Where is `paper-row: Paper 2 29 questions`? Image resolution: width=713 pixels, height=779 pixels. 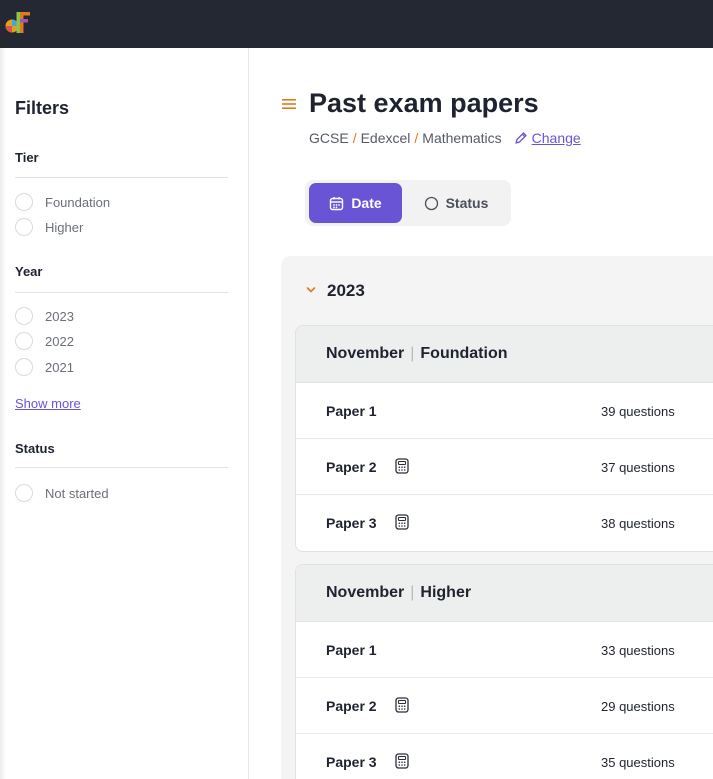
paper-row: Paper 2 29 questions is located at coordinates (504, 706).